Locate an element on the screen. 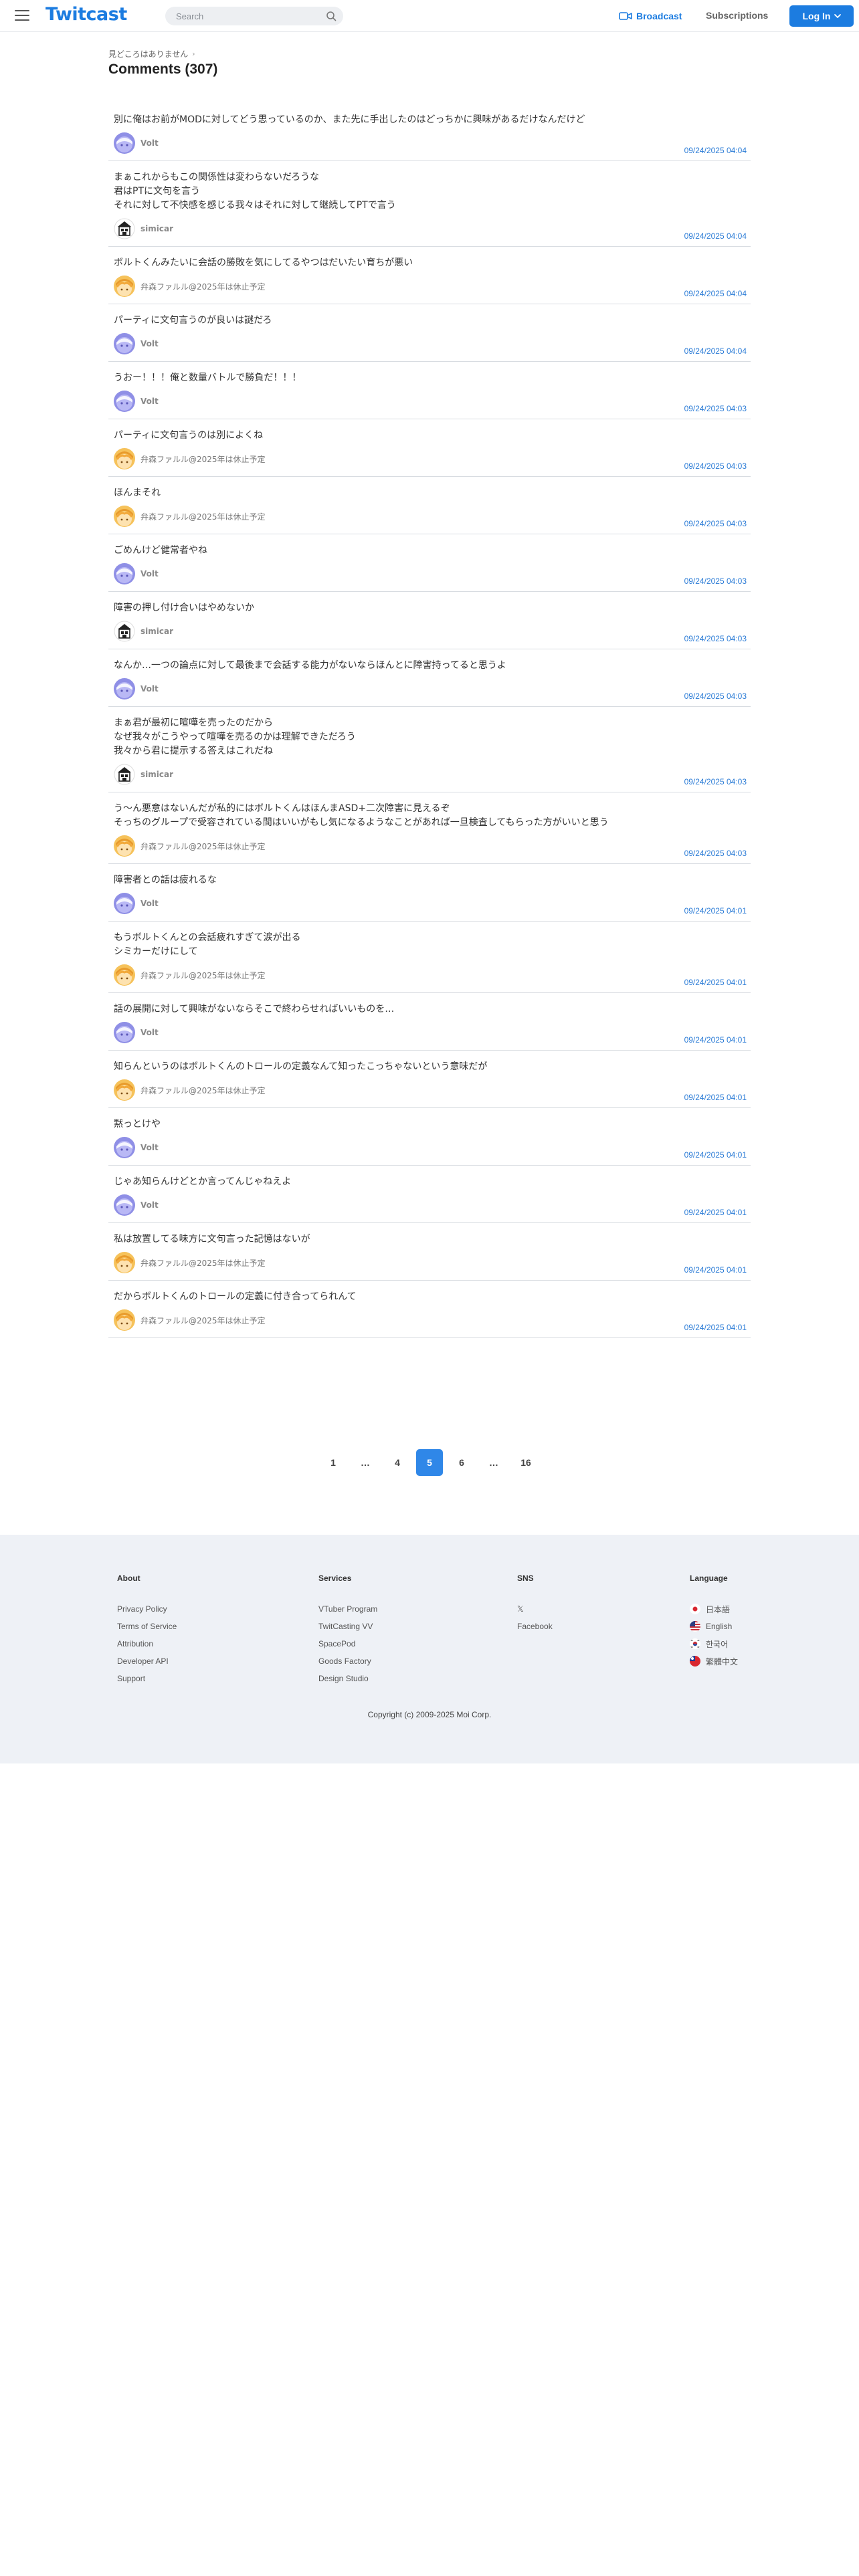 The image size is (859, 2576). comment-author: 弁森ファルル@2025年は休止予定 is located at coordinates (429, 1090).